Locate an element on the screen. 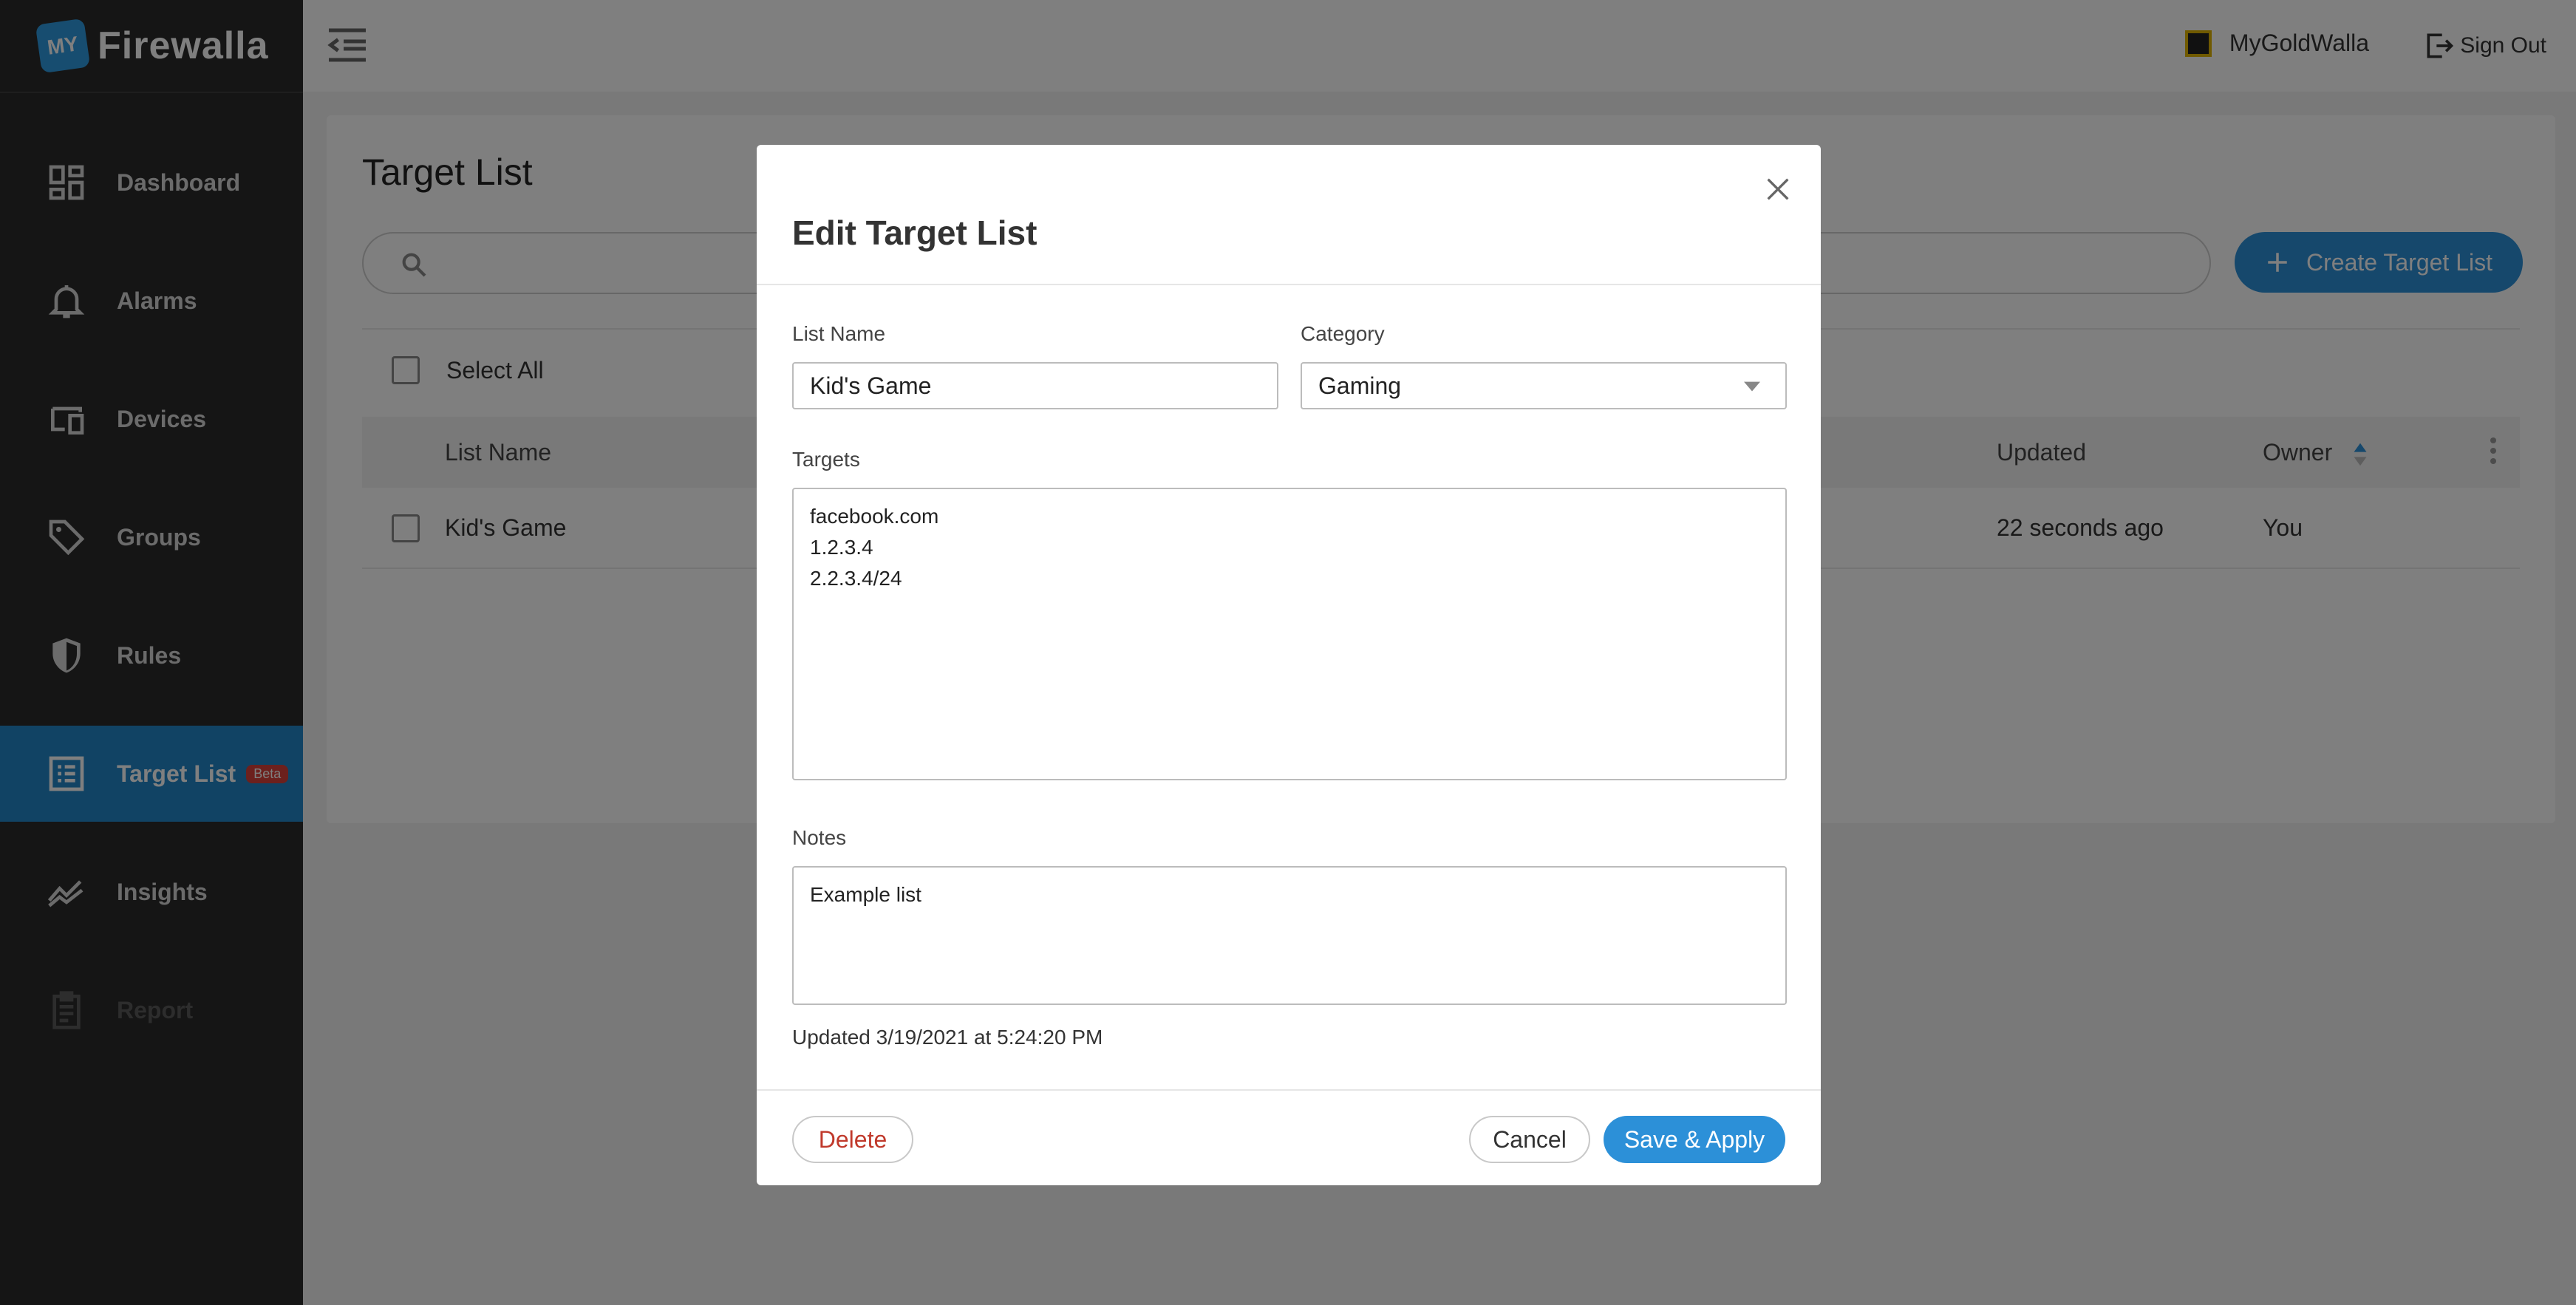 This screenshot has width=2576, height=1305. notes-textarea: Example list is located at coordinates (1289, 935).